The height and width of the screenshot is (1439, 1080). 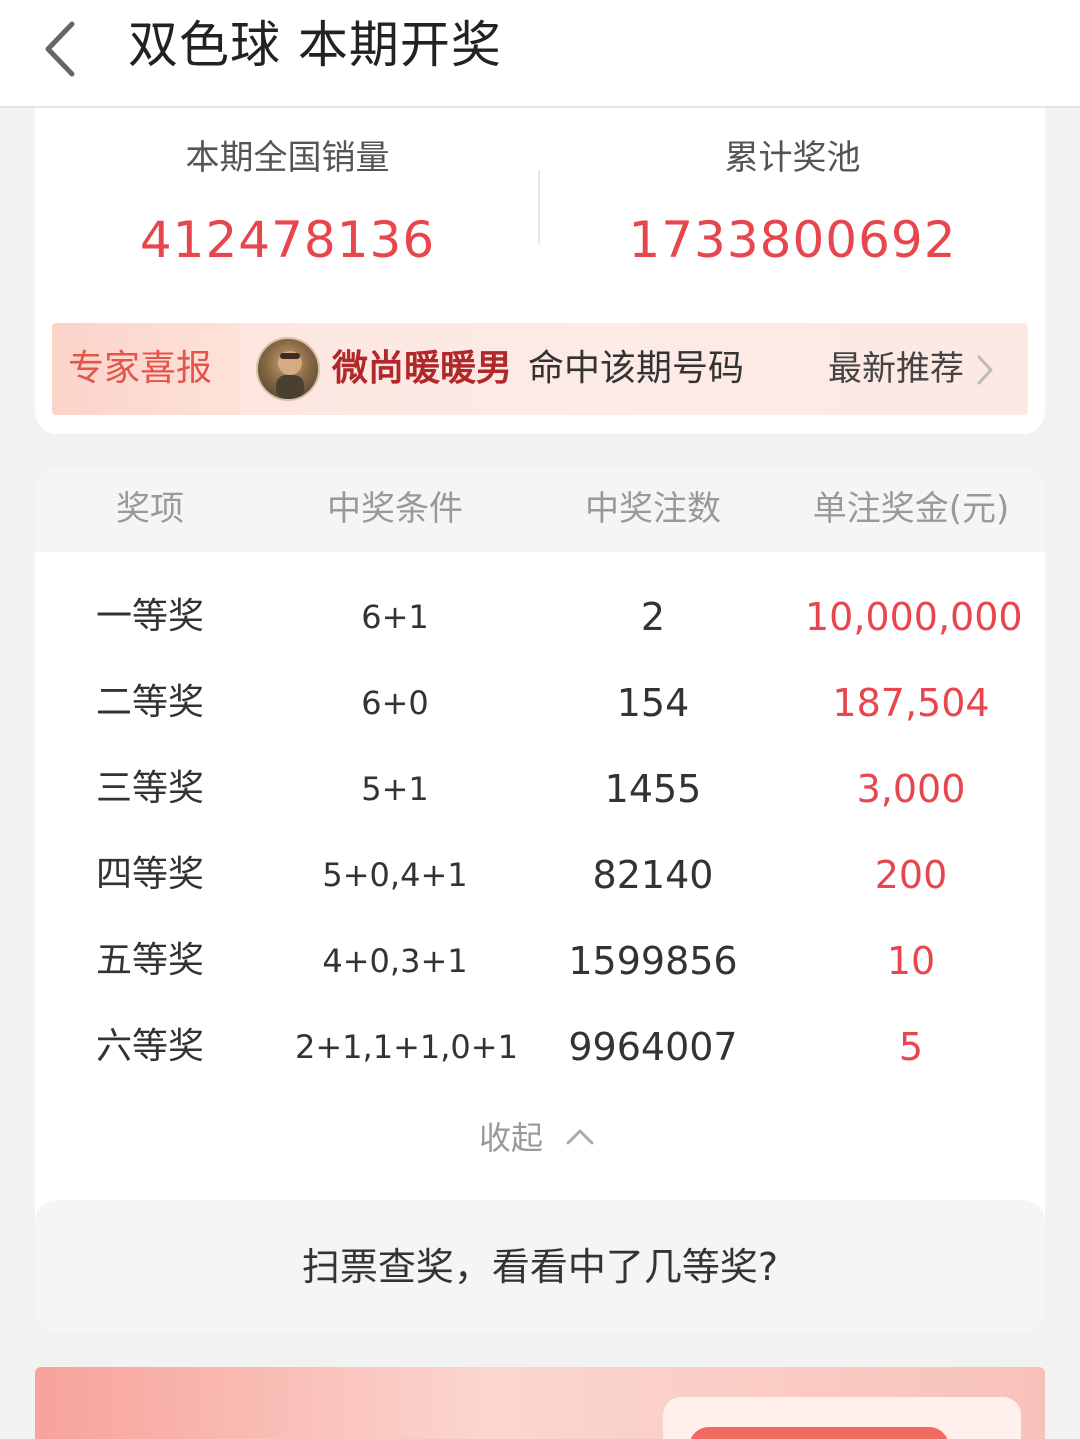 I want to click on expert-news-banner: 专家喜报 微尚暖暖男 命中该期号码 最新推荐, so click(x=540, y=369).